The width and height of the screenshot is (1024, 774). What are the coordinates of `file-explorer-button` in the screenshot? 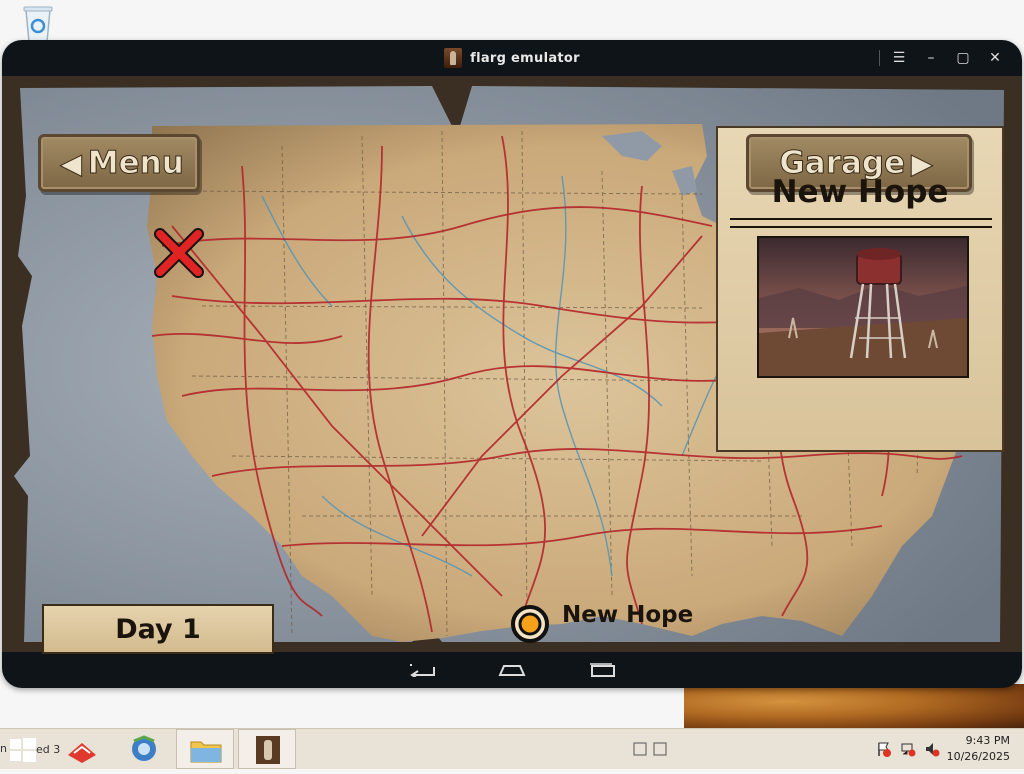 It's located at (205, 749).